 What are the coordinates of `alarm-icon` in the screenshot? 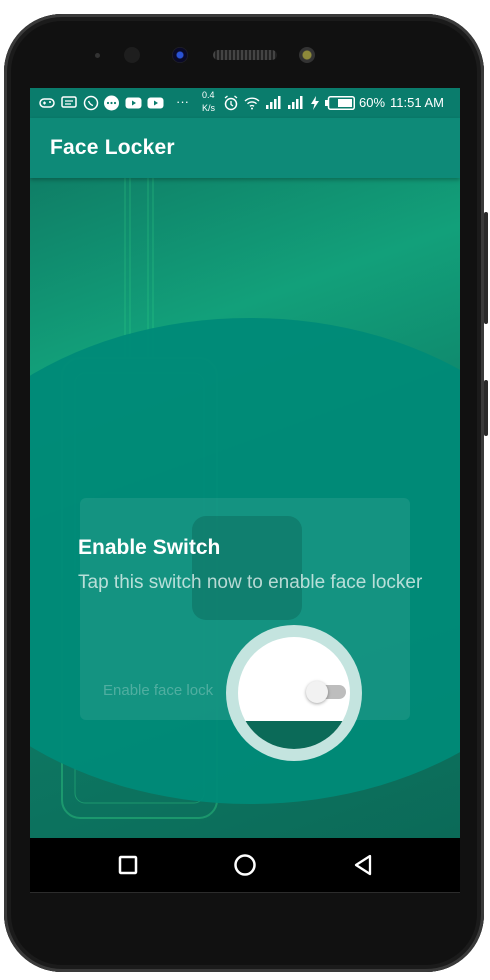 It's located at (231, 103).